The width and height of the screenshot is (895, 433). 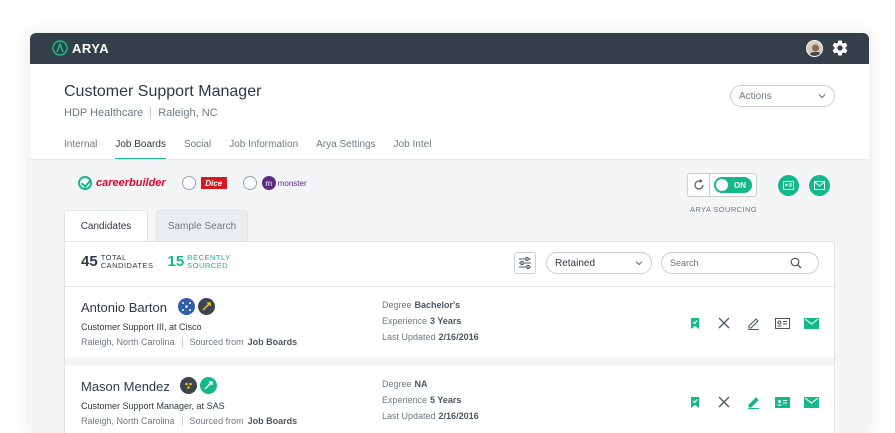 I want to click on recent-label: RECENTLY SOURCED, so click(x=208, y=261).